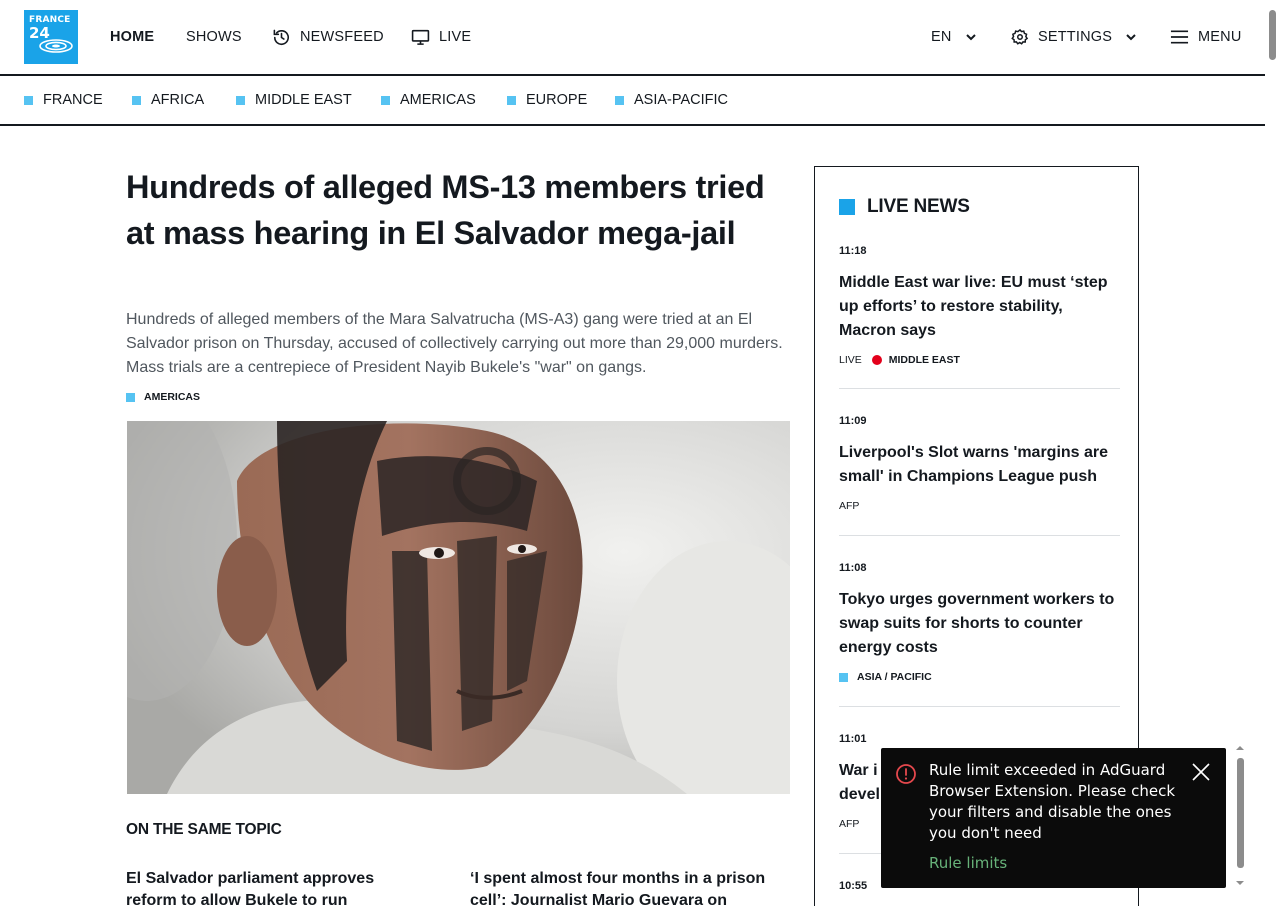 The height and width of the screenshot is (906, 1280). I want to click on toast-scrollbar-thumb, so click(1240, 813).